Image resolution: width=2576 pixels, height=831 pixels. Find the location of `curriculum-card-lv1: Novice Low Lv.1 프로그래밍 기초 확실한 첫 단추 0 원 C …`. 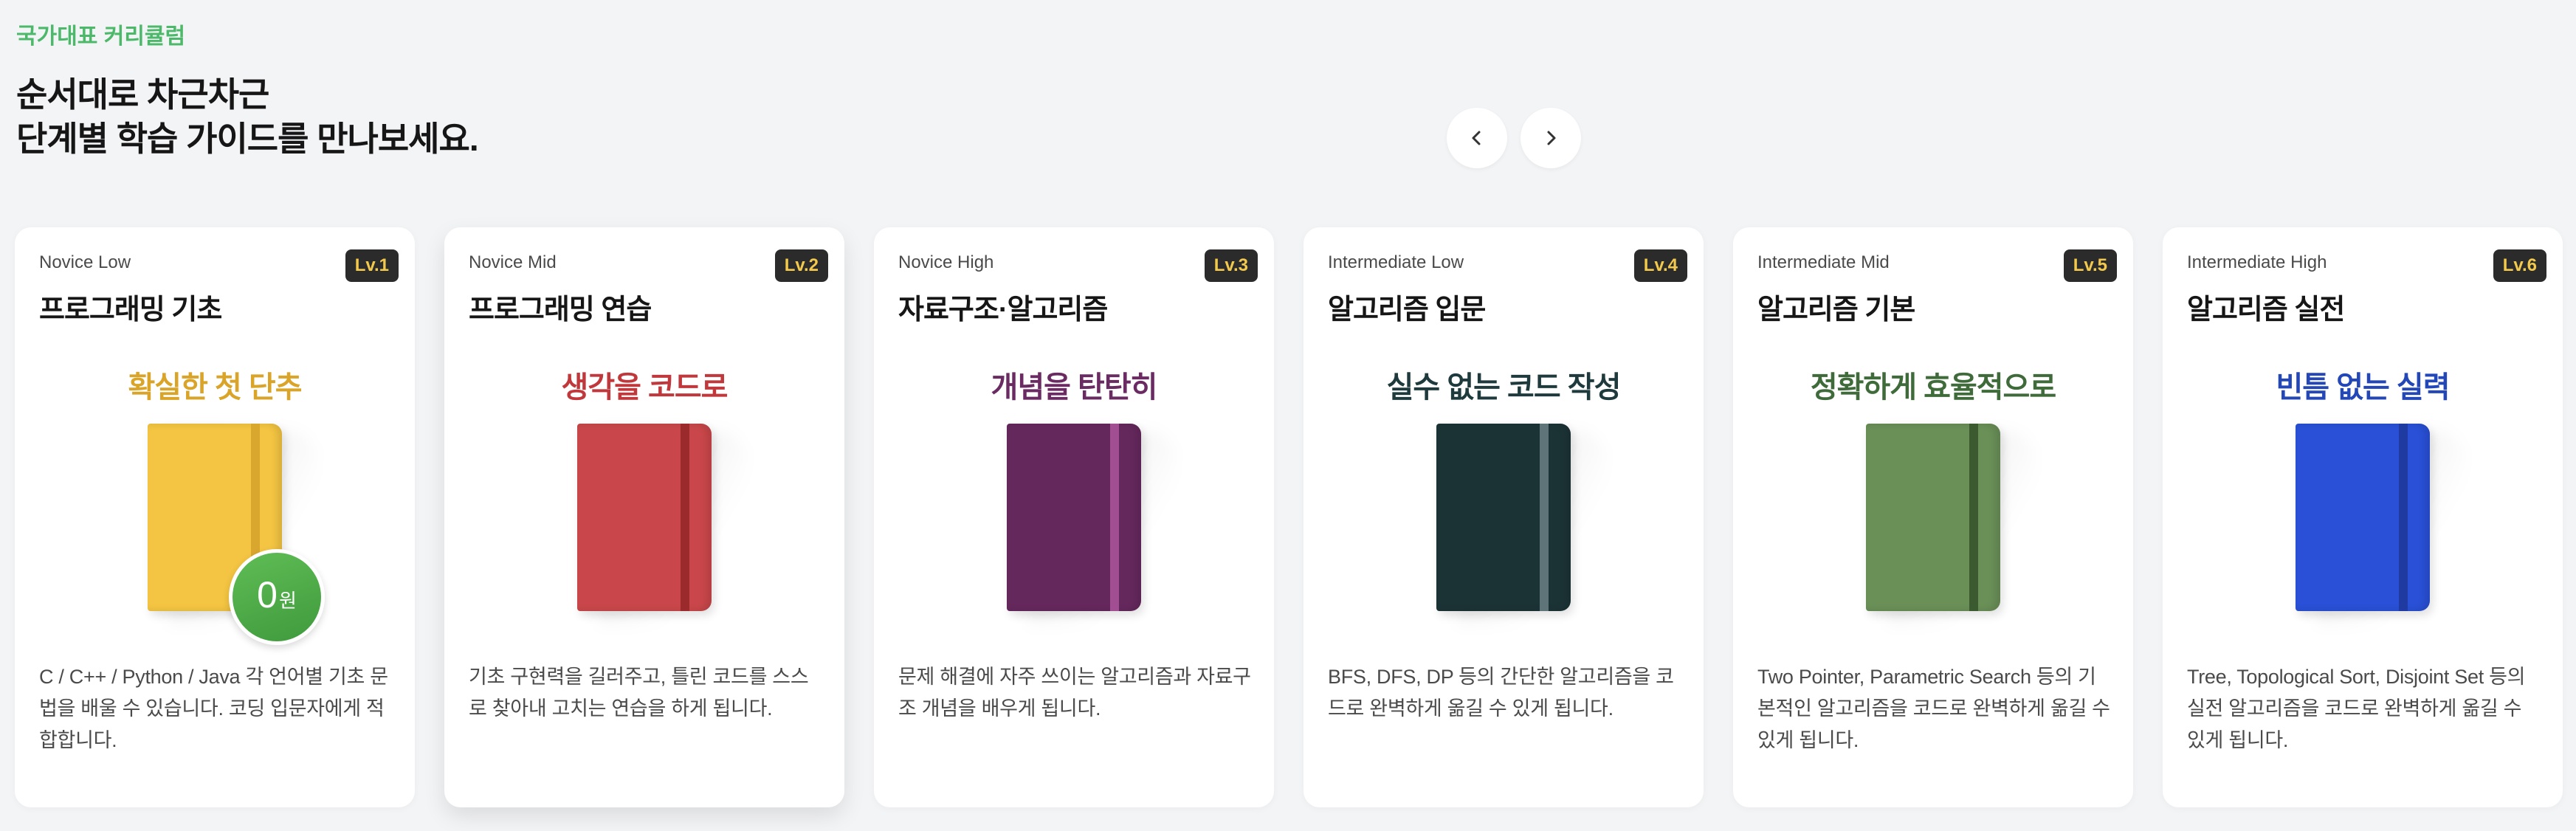

curriculum-card-lv1: Novice Low Lv.1 프로그래밍 기초 확실한 첫 단추 0 원 C … is located at coordinates (215, 517).